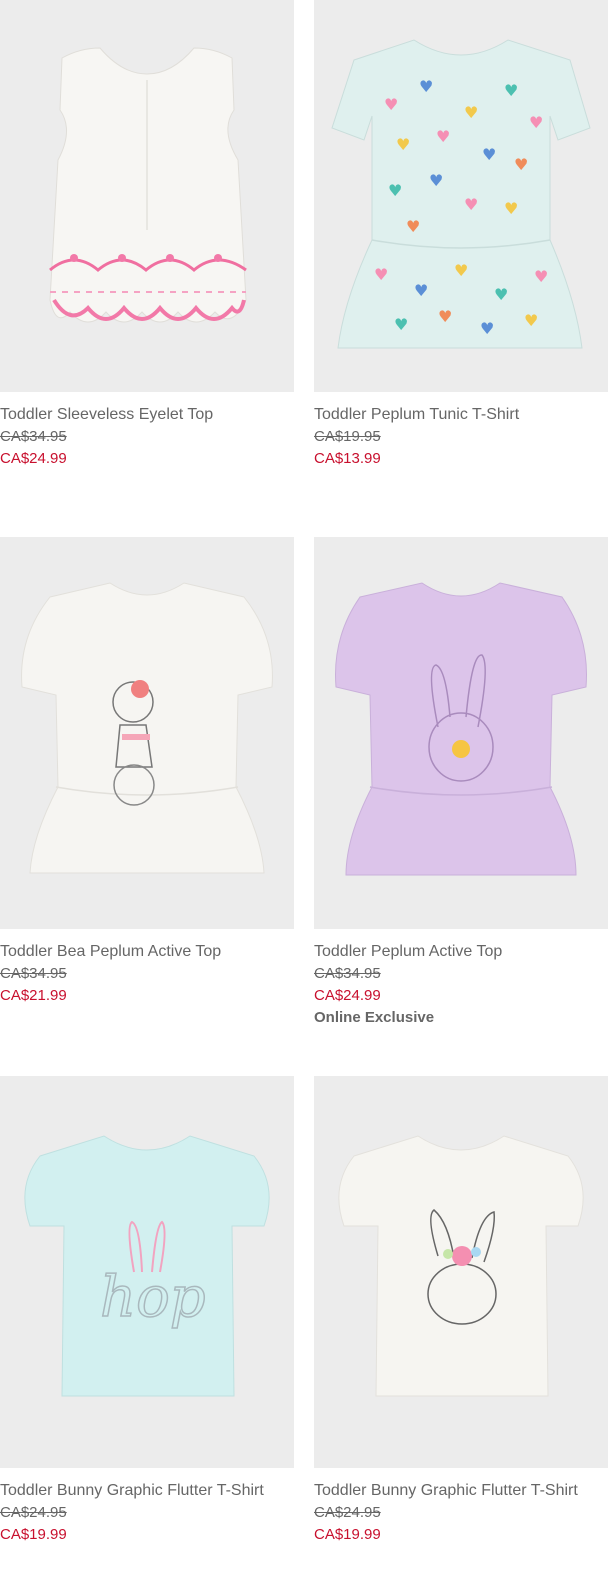 Image resolution: width=610 pixels, height=1574 pixels. I want to click on product-name: Toddler Peplum Active Top, so click(461, 952).